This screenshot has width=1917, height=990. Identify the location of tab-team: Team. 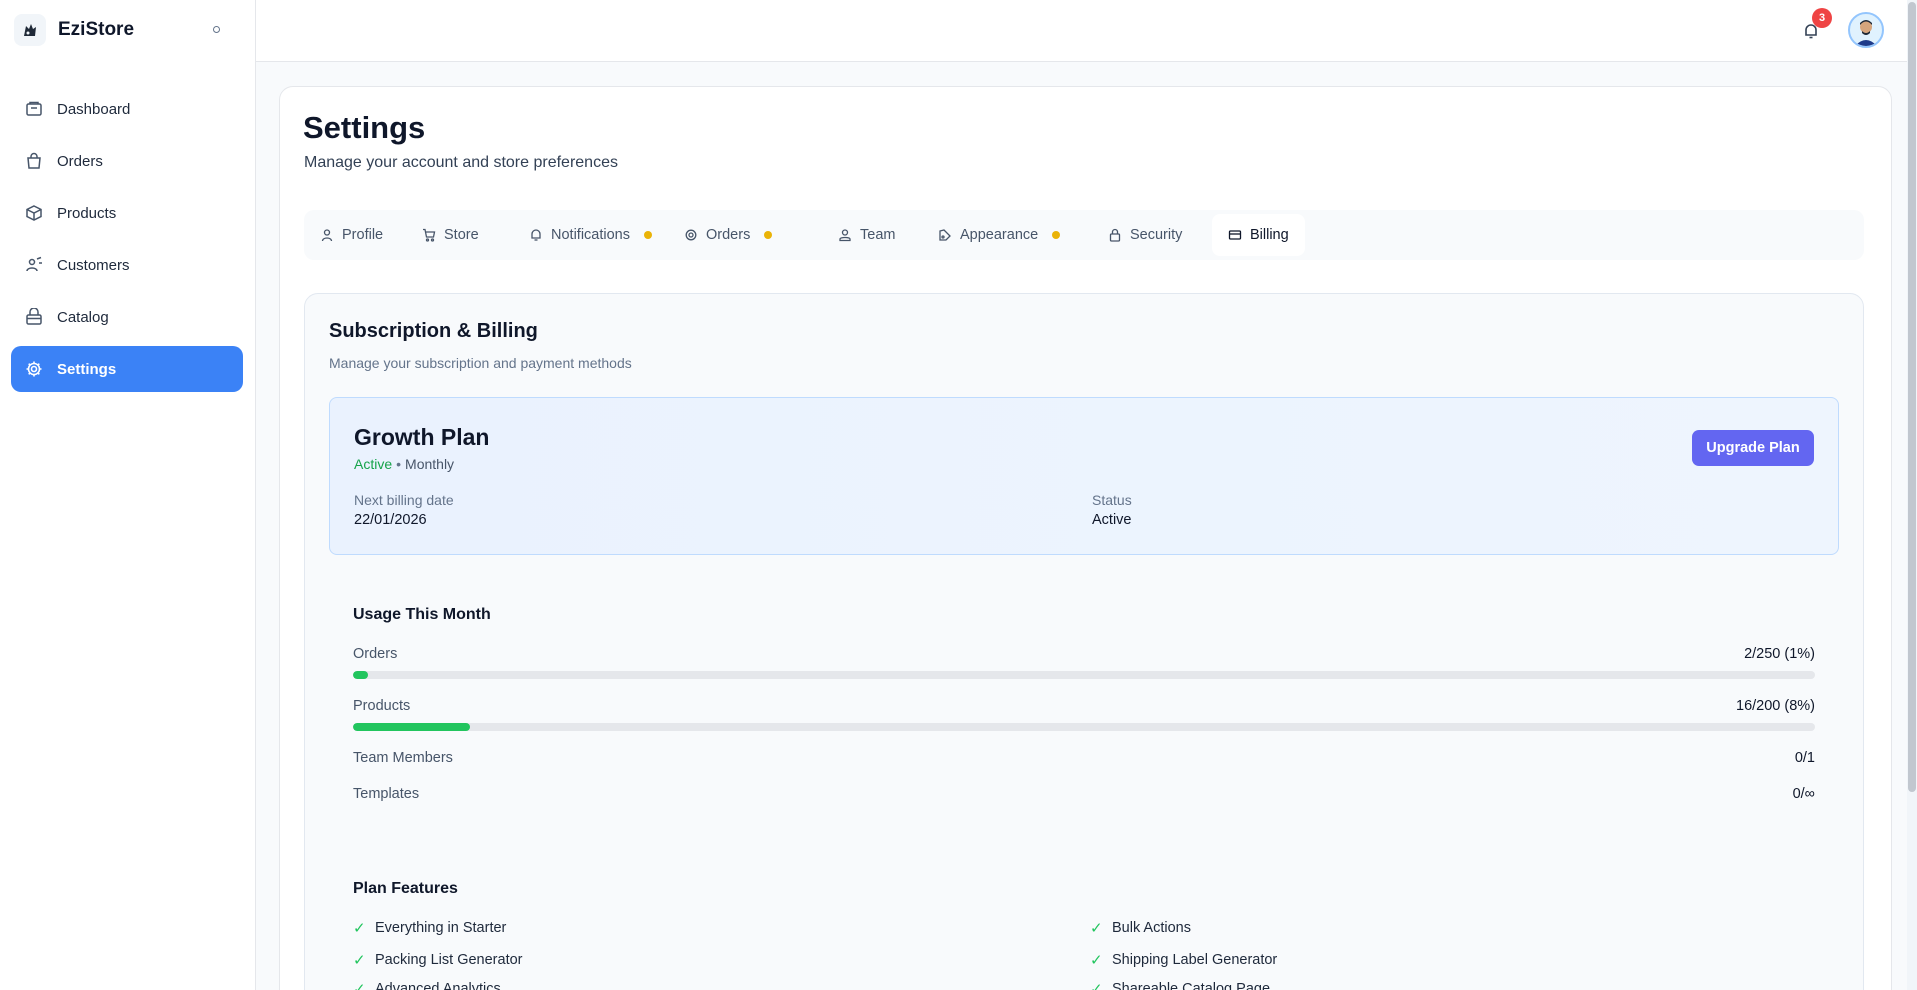
(866, 235).